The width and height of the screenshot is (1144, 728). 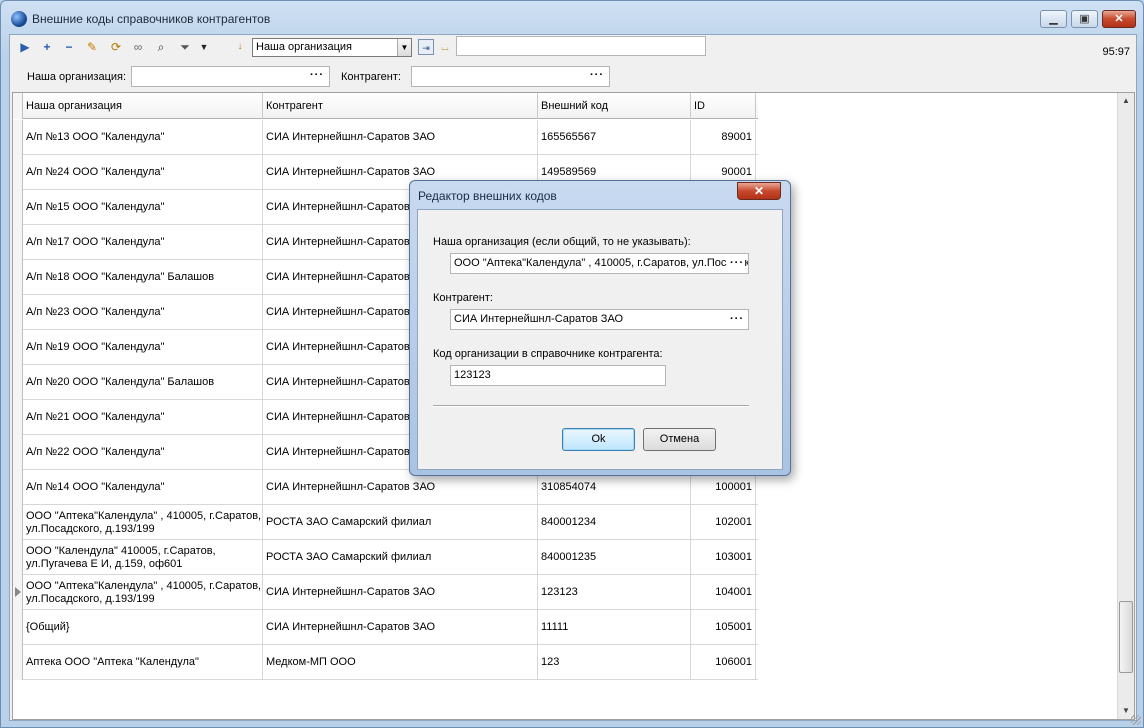 I want to click on cell-id: 104001, so click(x=723, y=592).